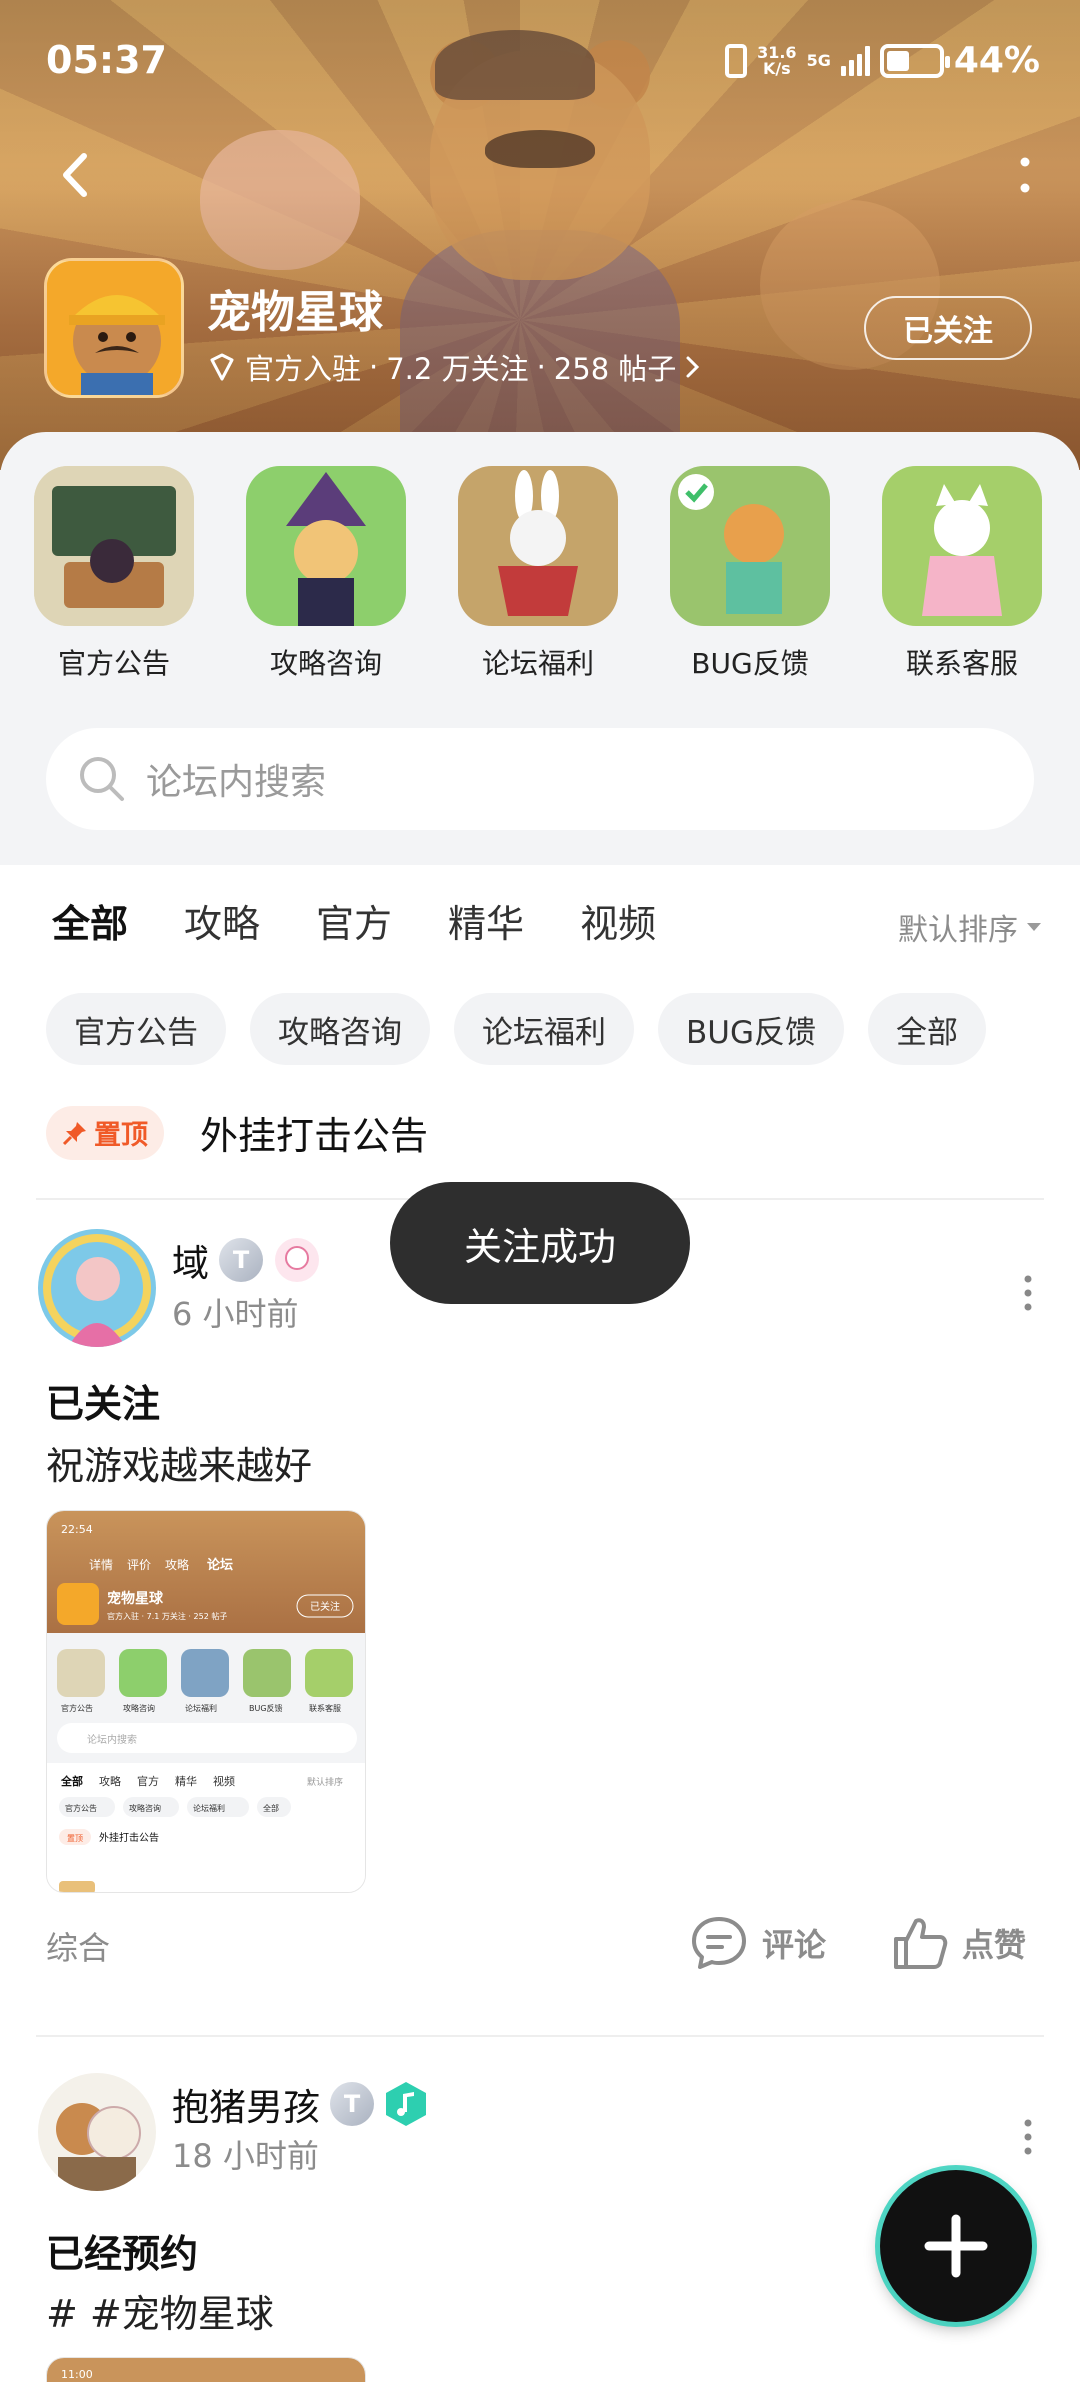 This screenshot has height=2382, width=1080. Describe the element at coordinates (970, 927) in the screenshot. I see `sort-dropdown: 默认排序` at that location.